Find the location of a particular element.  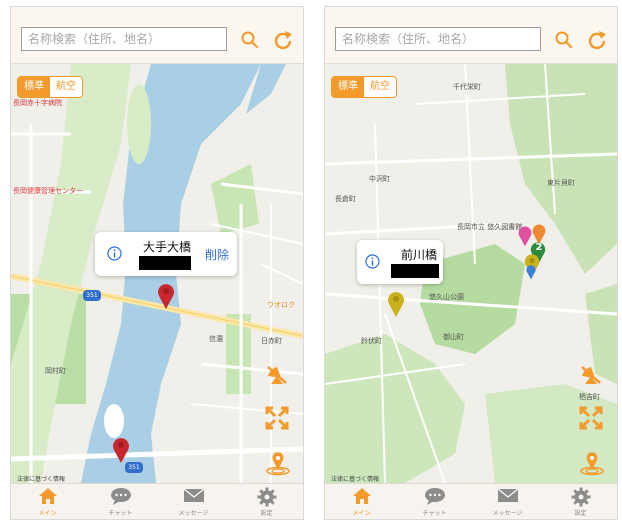

pin-callout: 前川橋 is located at coordinates (400, 262).